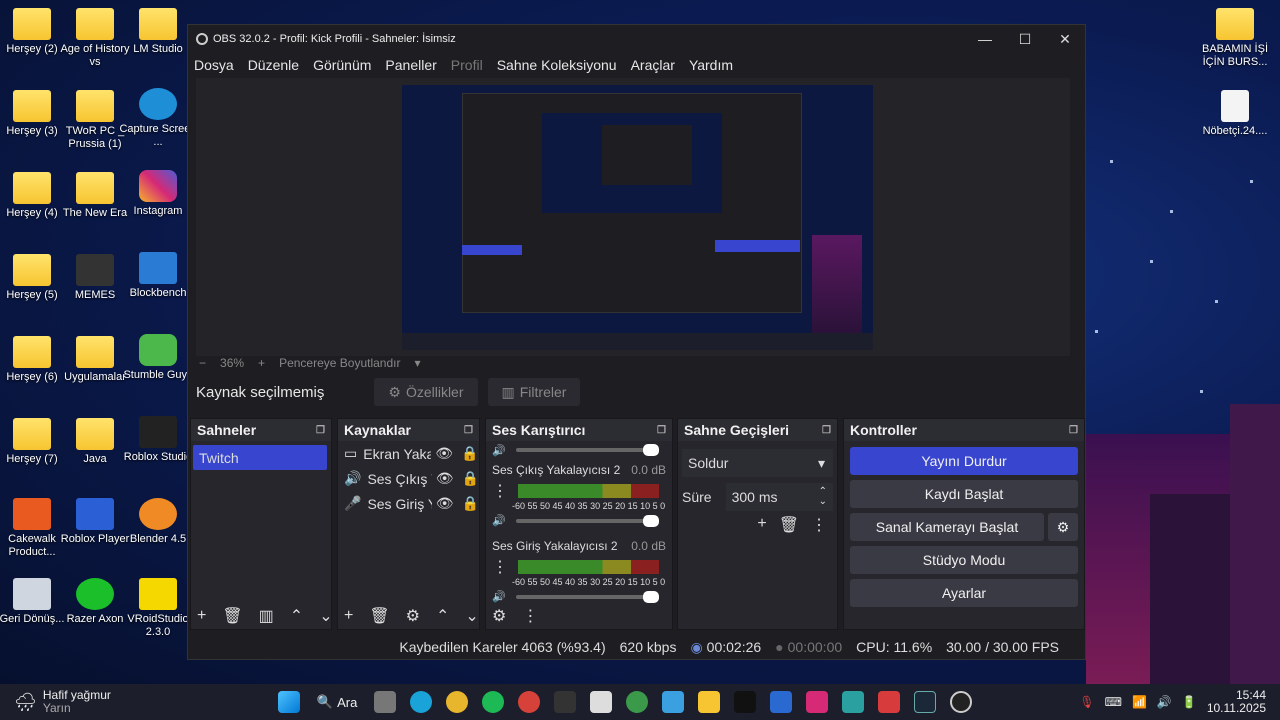 The image size is (1280, 720). What do you see at coordinates (985, 39) in the screenshot?
I see `minimize-button: —` at bounding box center [985, 39].